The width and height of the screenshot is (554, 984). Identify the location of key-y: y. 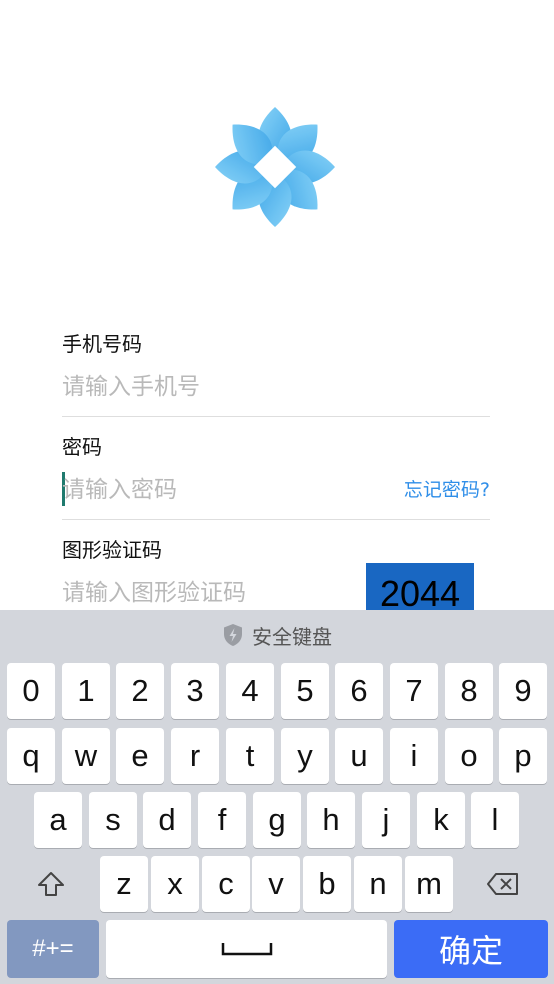
(305, 756).